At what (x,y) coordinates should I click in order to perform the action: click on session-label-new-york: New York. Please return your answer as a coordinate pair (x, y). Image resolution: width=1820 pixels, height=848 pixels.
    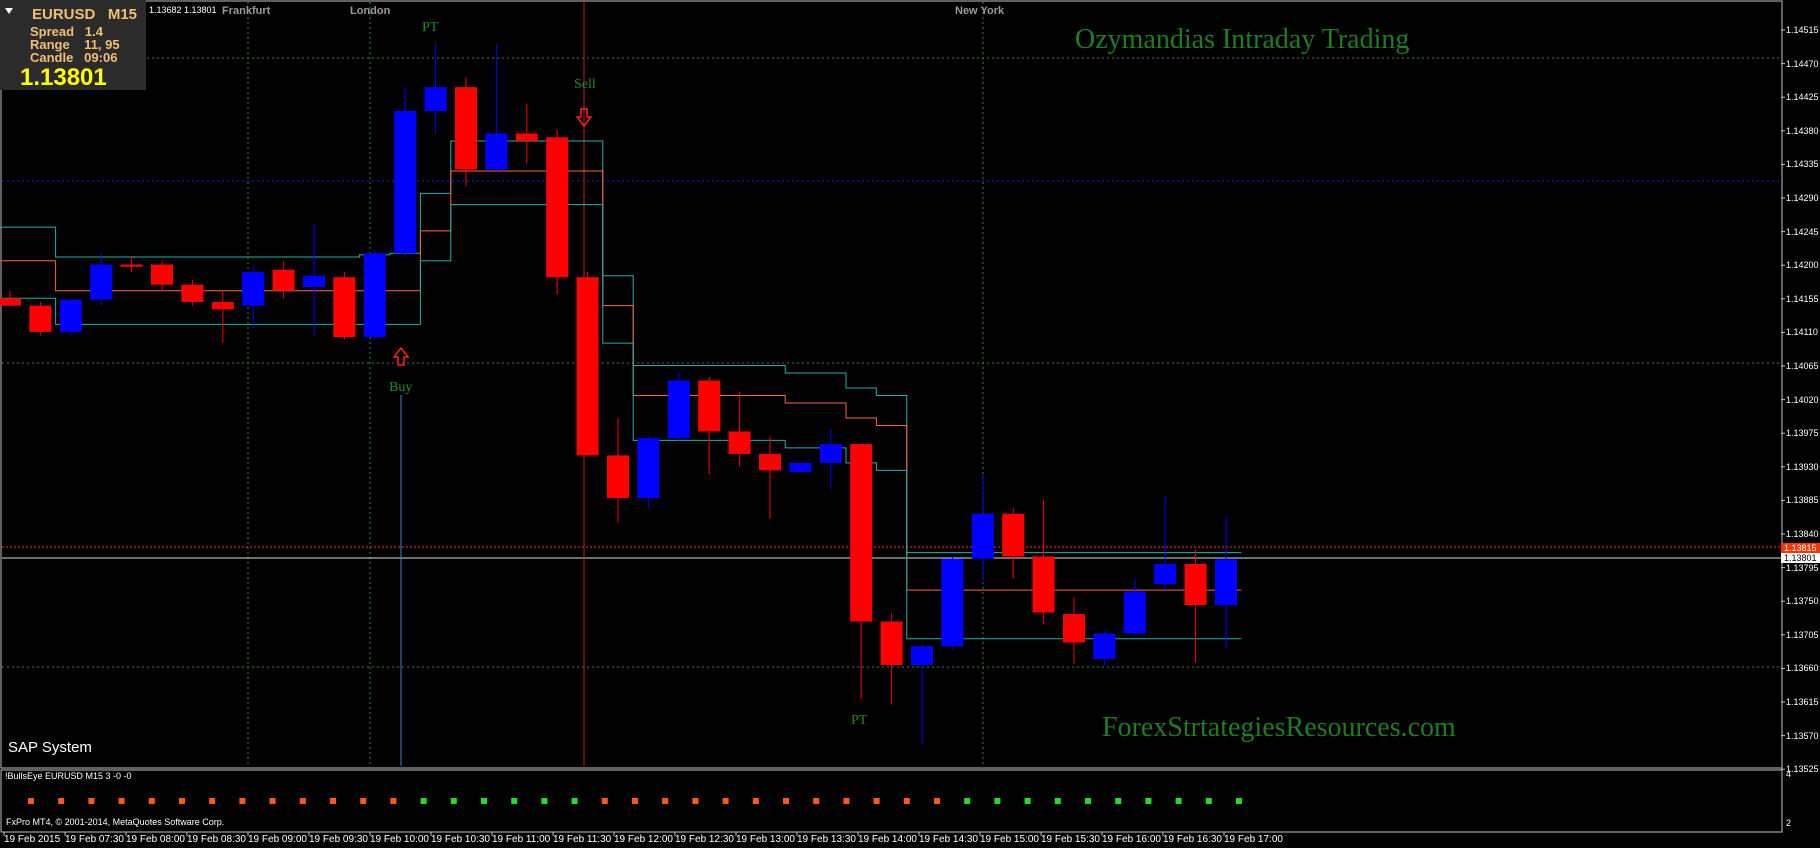
    Looking at the image, I should click on (980, 11).